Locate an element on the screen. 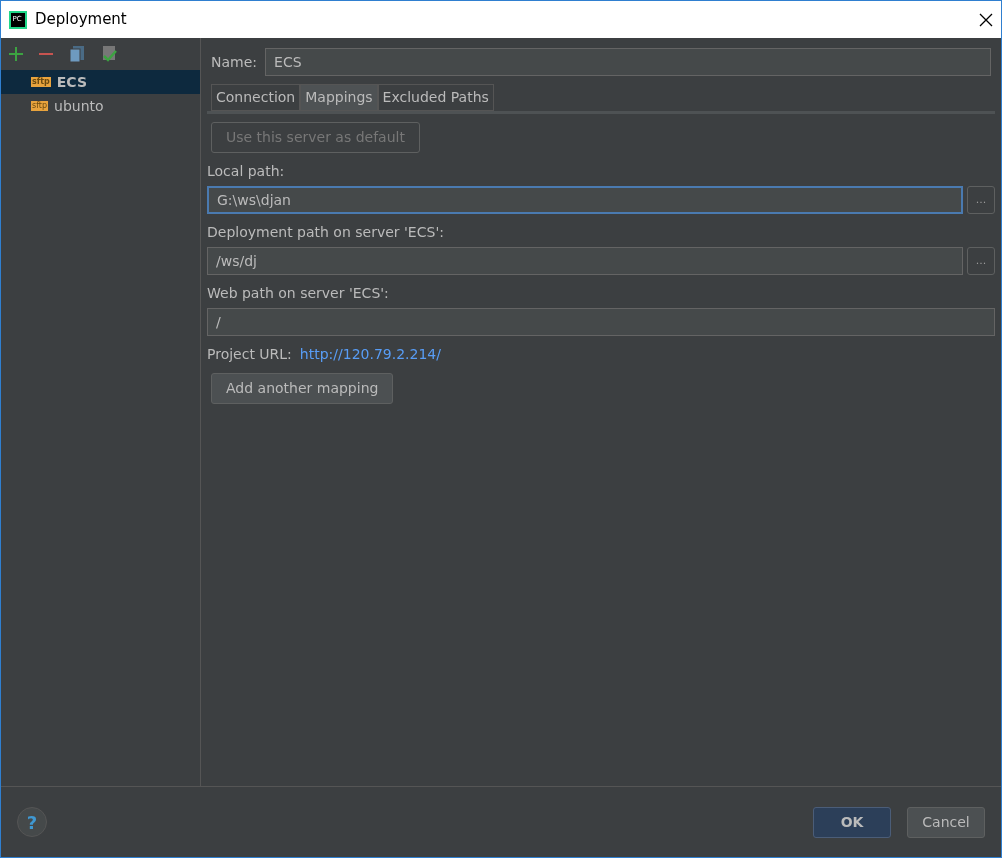 The height and width of the screenshot is (858, 1002). field-label: Local path: is located at coordinates (246, 171).